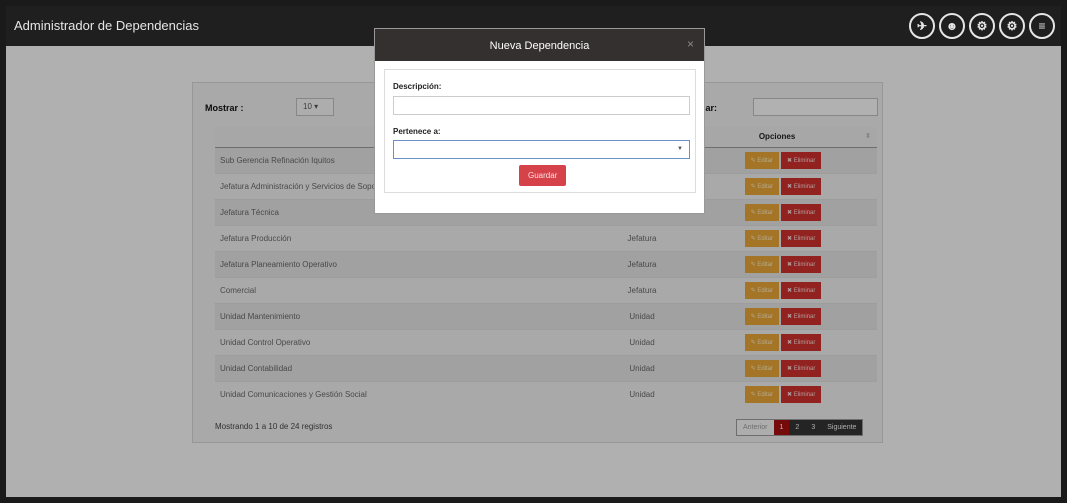 This screenshot has width=1067, height=503. I want to click on modal-header: Nueva Dependencia ×, so click(539, 45).